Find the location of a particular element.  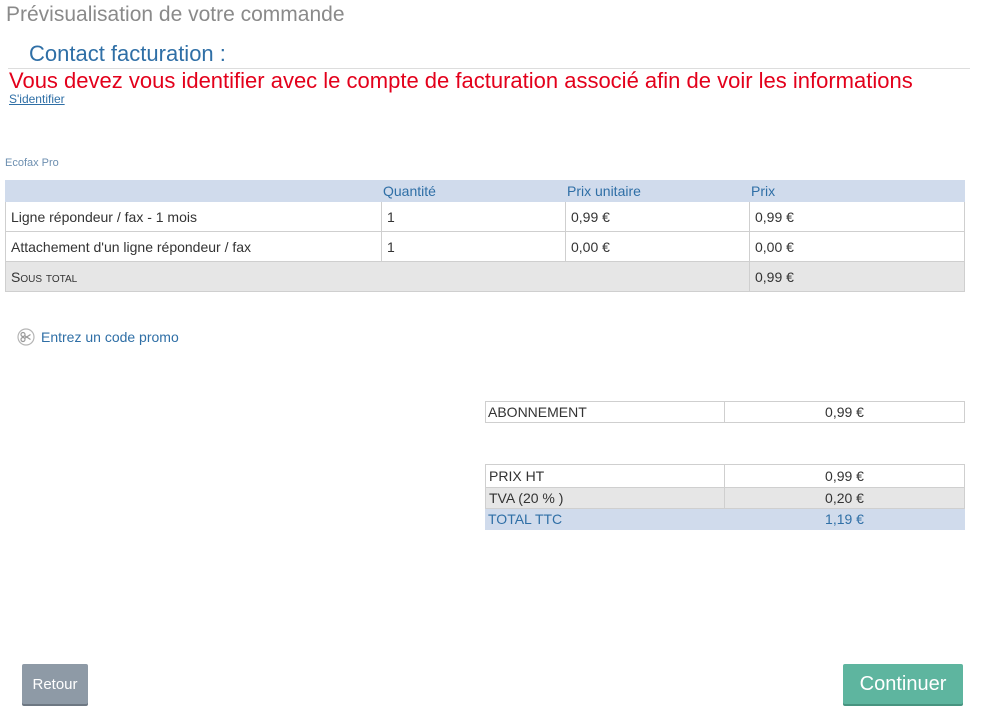

subscription-label: ABONNEMENT is located at coordinates (605, 412).